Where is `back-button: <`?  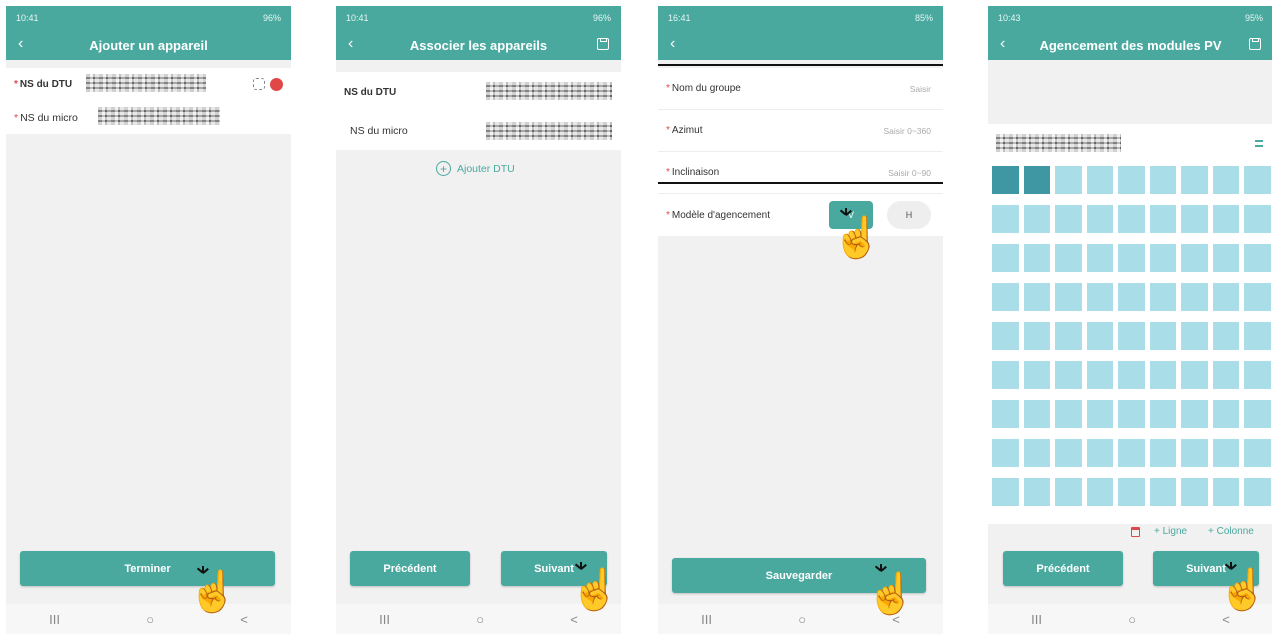 back-button: < is located at coordinates (574, 619).